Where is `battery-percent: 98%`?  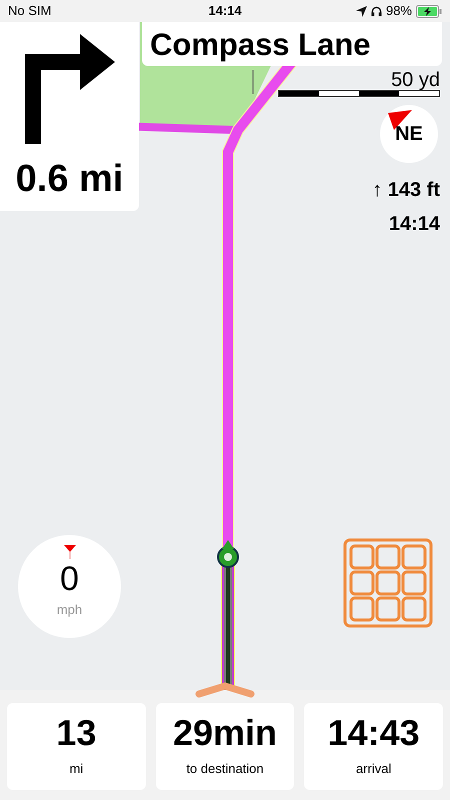 battery-percent: 98% is located at coordinates (399, 11).